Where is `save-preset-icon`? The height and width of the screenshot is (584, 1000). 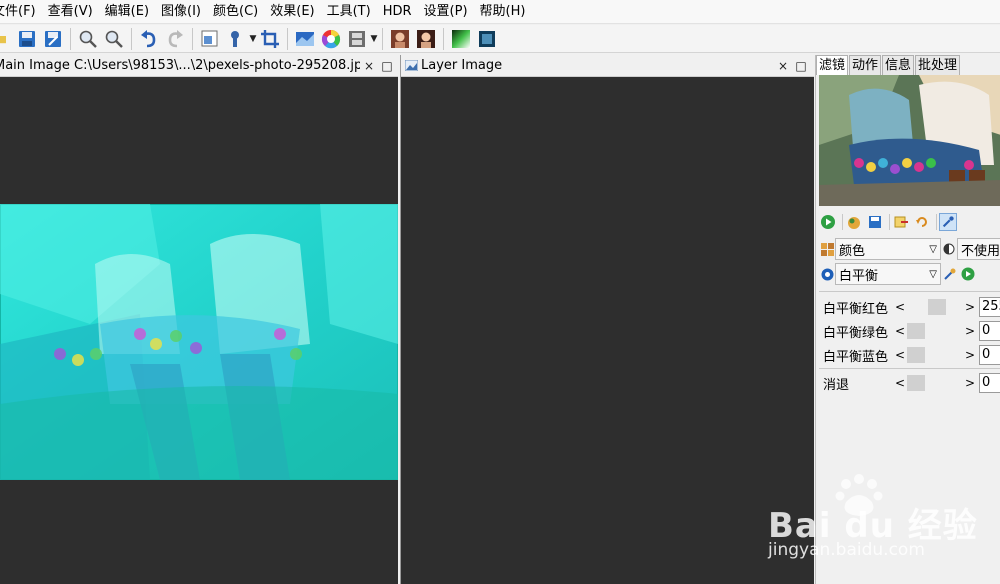 save-preset-icon is located at coordinates (875, 222).